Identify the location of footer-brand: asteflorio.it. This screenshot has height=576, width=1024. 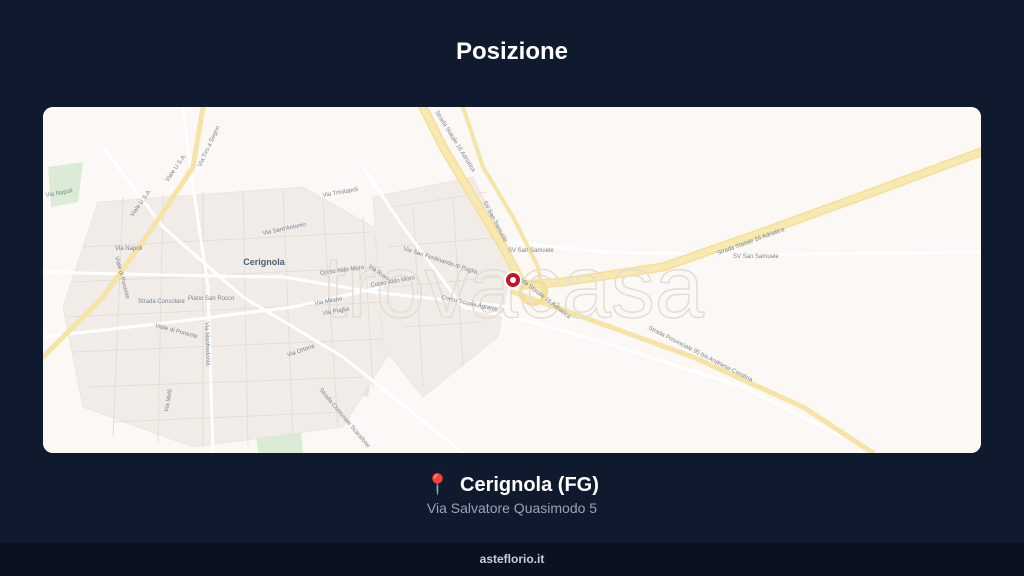
(512, 559).